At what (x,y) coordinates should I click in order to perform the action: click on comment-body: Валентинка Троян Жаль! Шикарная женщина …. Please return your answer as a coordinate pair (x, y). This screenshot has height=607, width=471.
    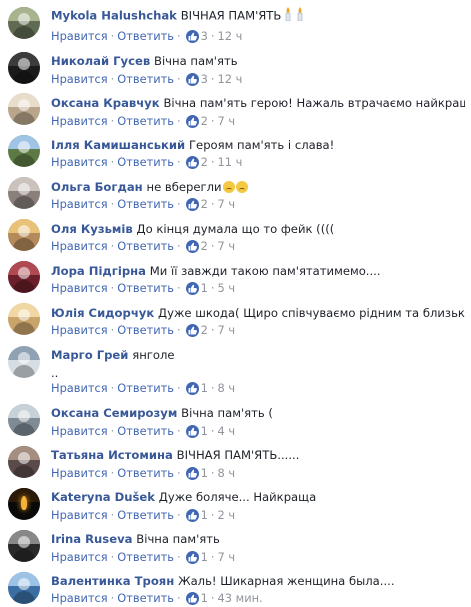
    Looking at the image, I should click on (258, 581).